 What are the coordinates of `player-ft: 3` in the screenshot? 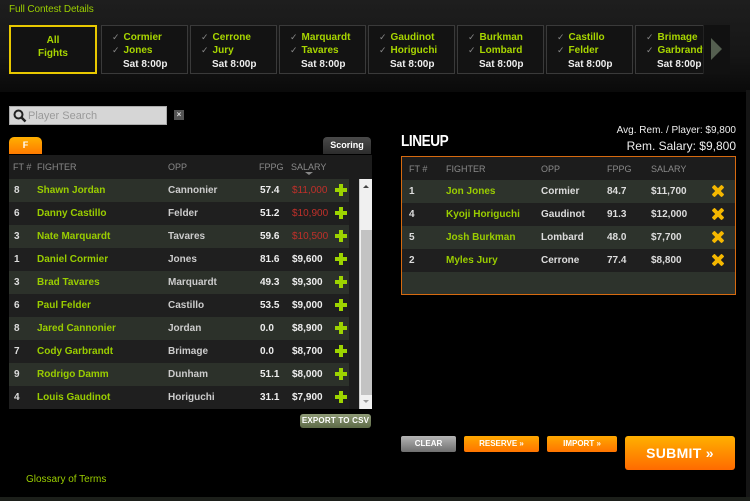 It's located at (17, 236).